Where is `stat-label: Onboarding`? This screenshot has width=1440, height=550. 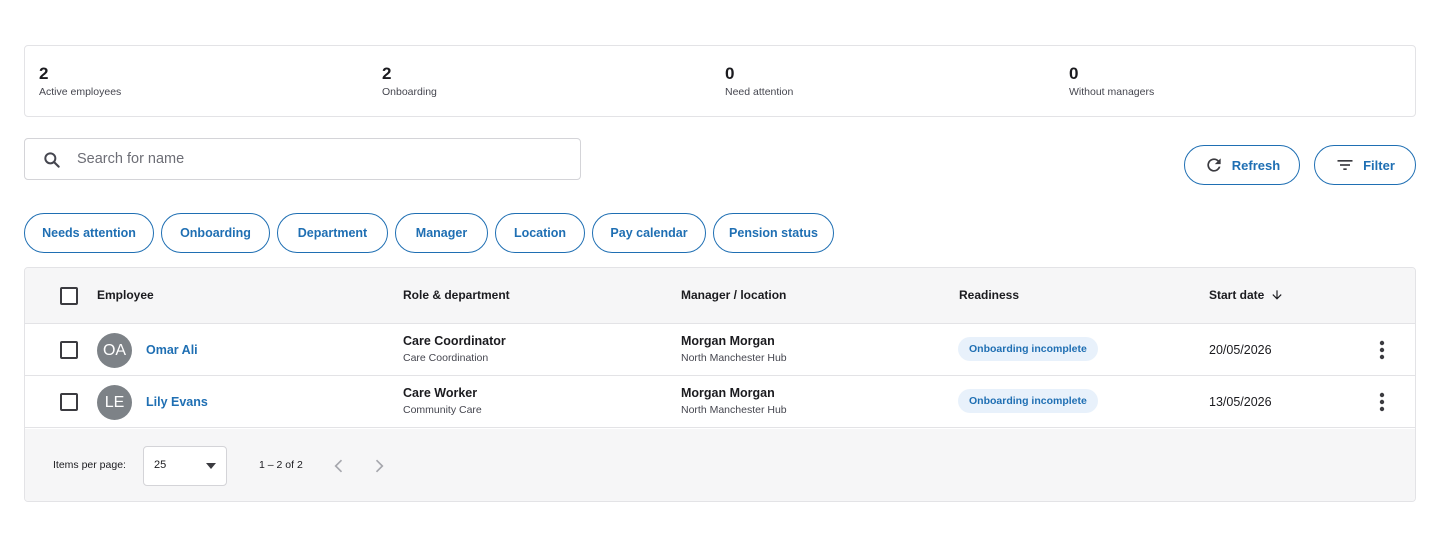 stat-label: Onboarding is located at coordinates (409, 92).